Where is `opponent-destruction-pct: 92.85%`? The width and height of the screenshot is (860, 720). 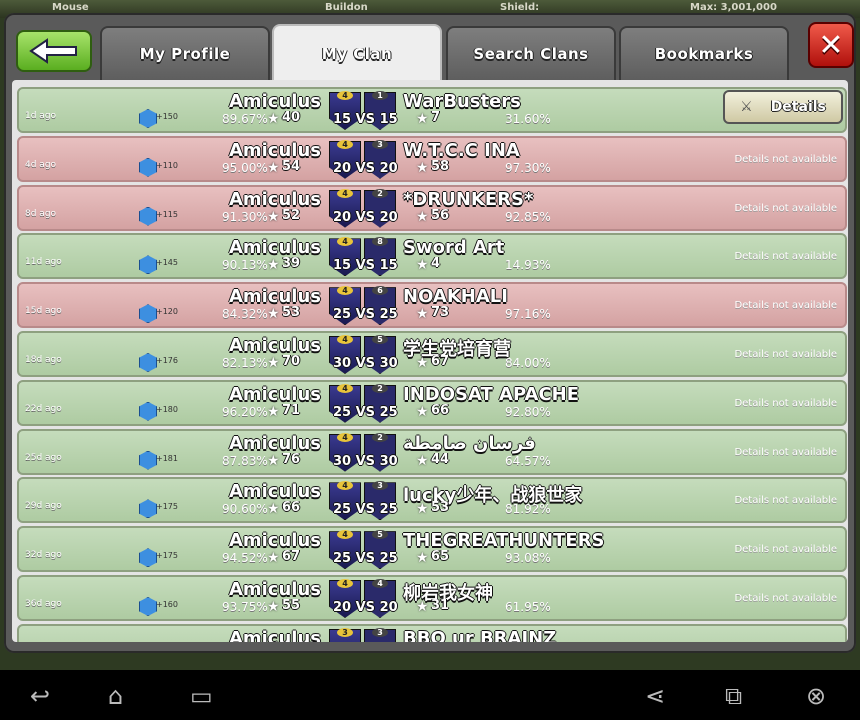
opponent-destruction-pct: 92.85% is located at coordinates (528, 216).